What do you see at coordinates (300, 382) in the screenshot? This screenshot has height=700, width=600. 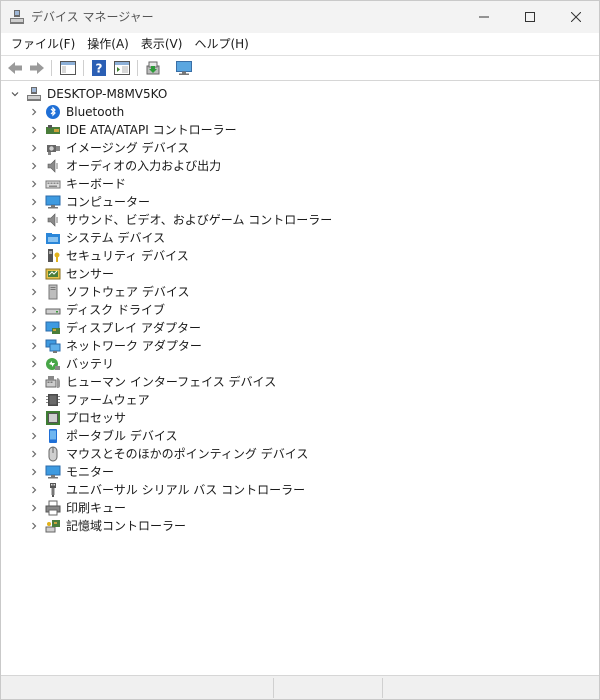 I see `tree-item: ヒューマン インターフェイス デバイス` at bounding box center [300, 382].